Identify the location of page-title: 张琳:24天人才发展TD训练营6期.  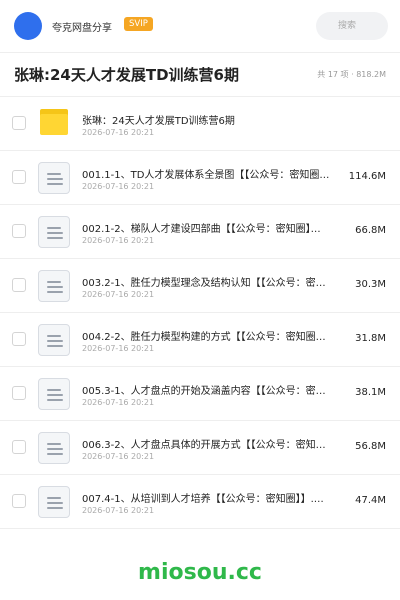
(126, 75).